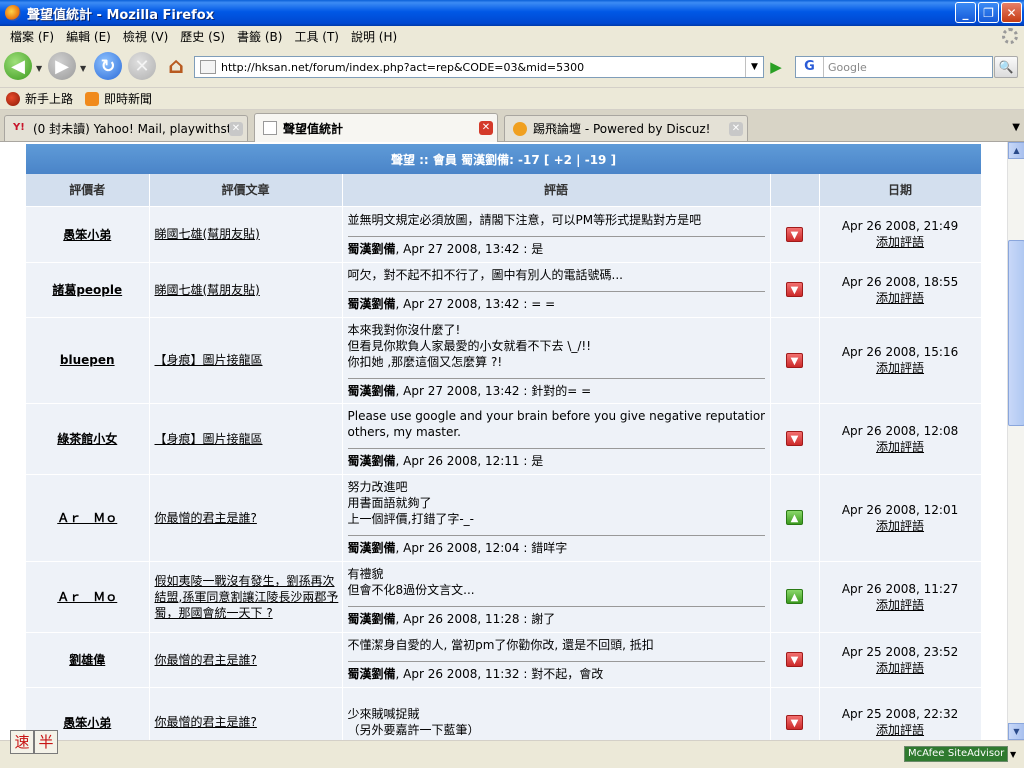 The image size is (1024, 768). I want to click on column-rater: 評價者, so click(88, 190).